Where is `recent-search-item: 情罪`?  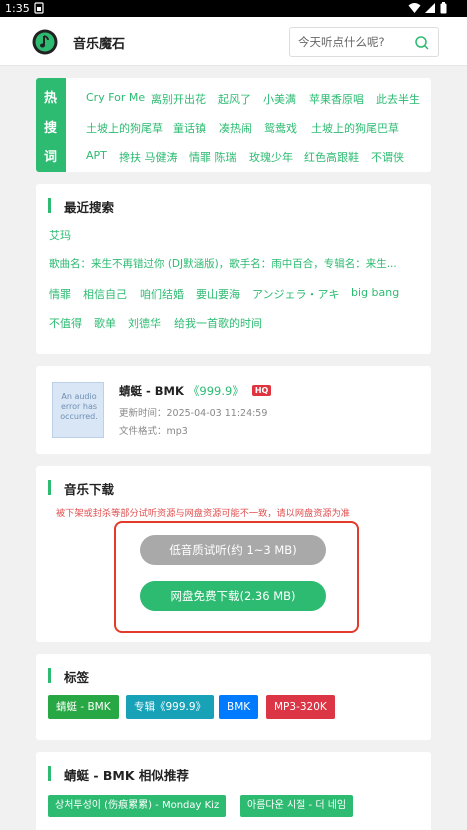
recent-search-item: 情罪 is located at coordinates (60, 294).